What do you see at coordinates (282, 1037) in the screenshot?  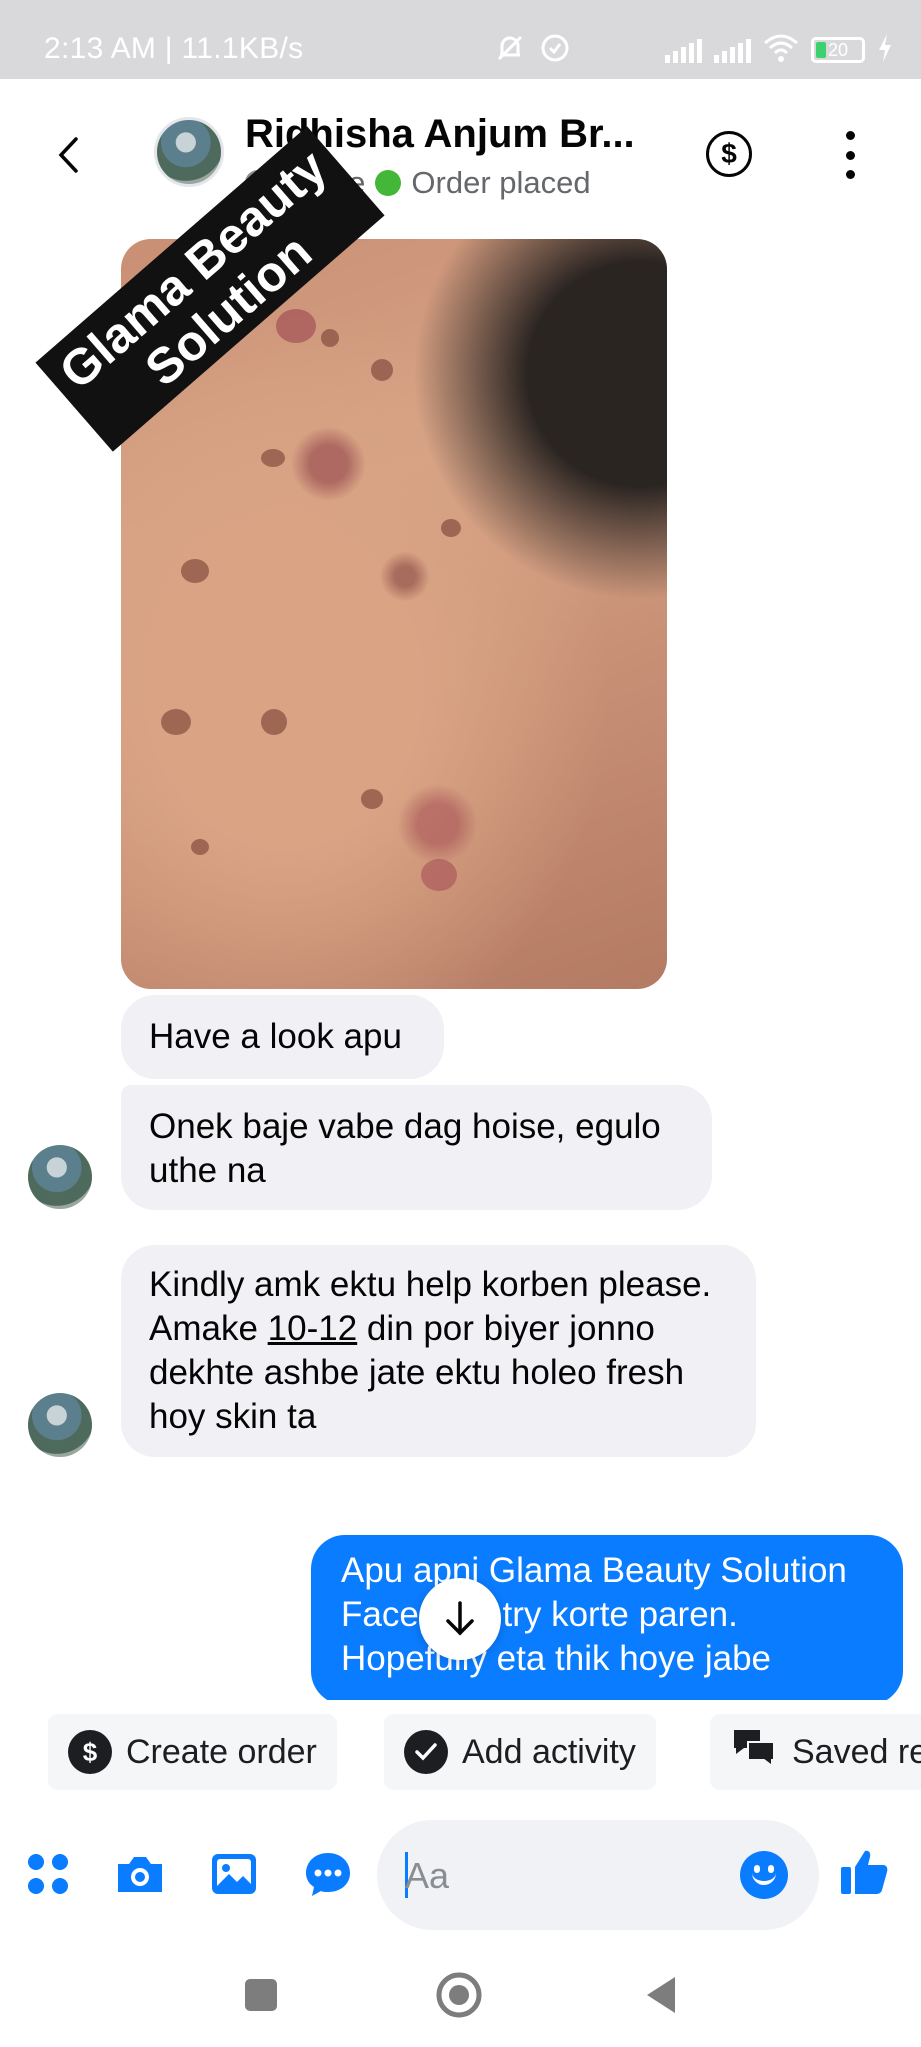 I see `incoming-message: Have a look apu` at bounding box center [282, 1037].